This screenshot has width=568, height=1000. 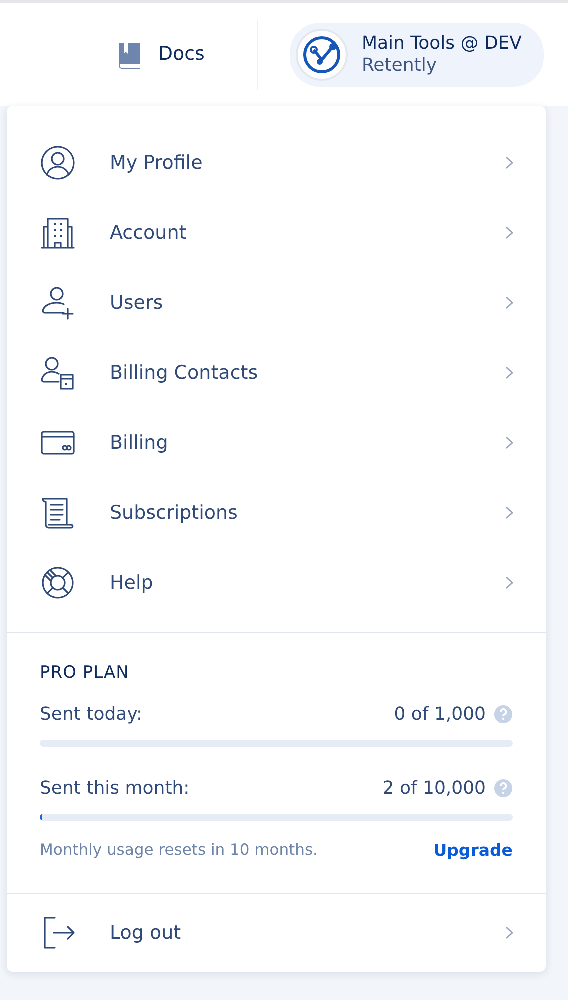 I want to click on company-name: Retently, so click(x=400, y=65).